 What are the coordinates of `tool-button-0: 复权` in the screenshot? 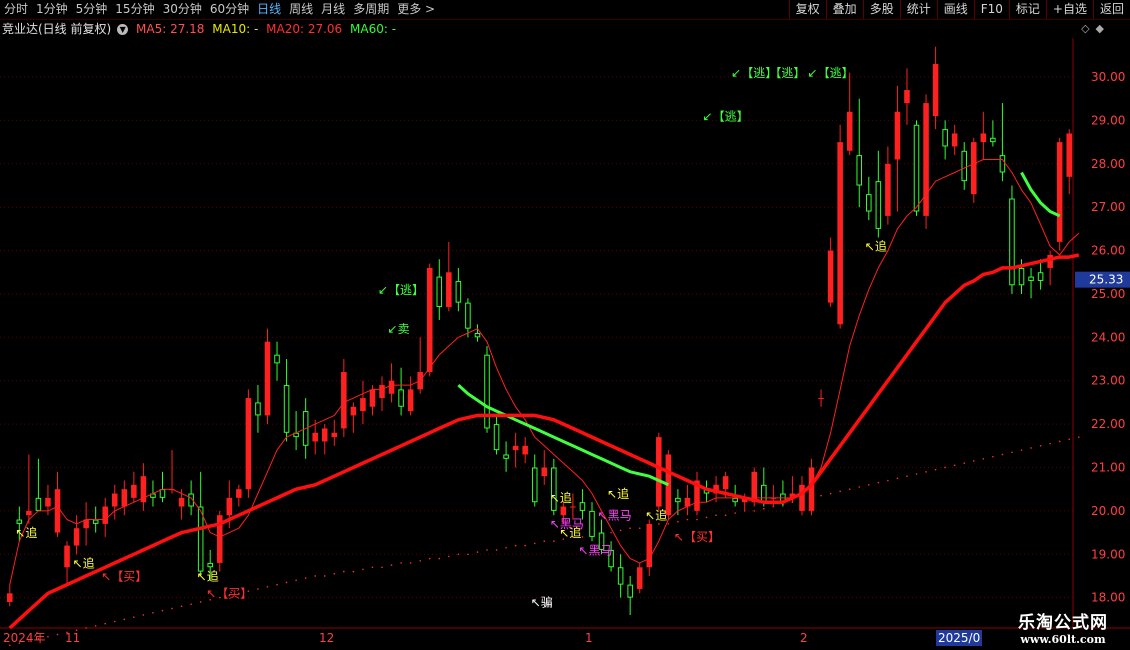 It's located at (807, 9).